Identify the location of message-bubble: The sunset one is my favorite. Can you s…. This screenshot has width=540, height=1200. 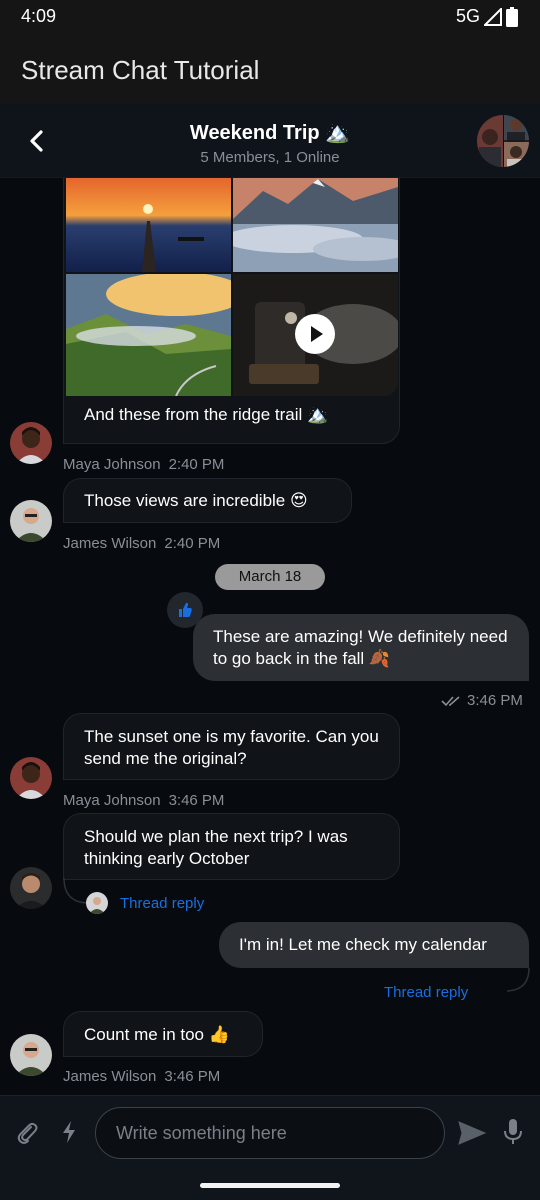
(231, 746).